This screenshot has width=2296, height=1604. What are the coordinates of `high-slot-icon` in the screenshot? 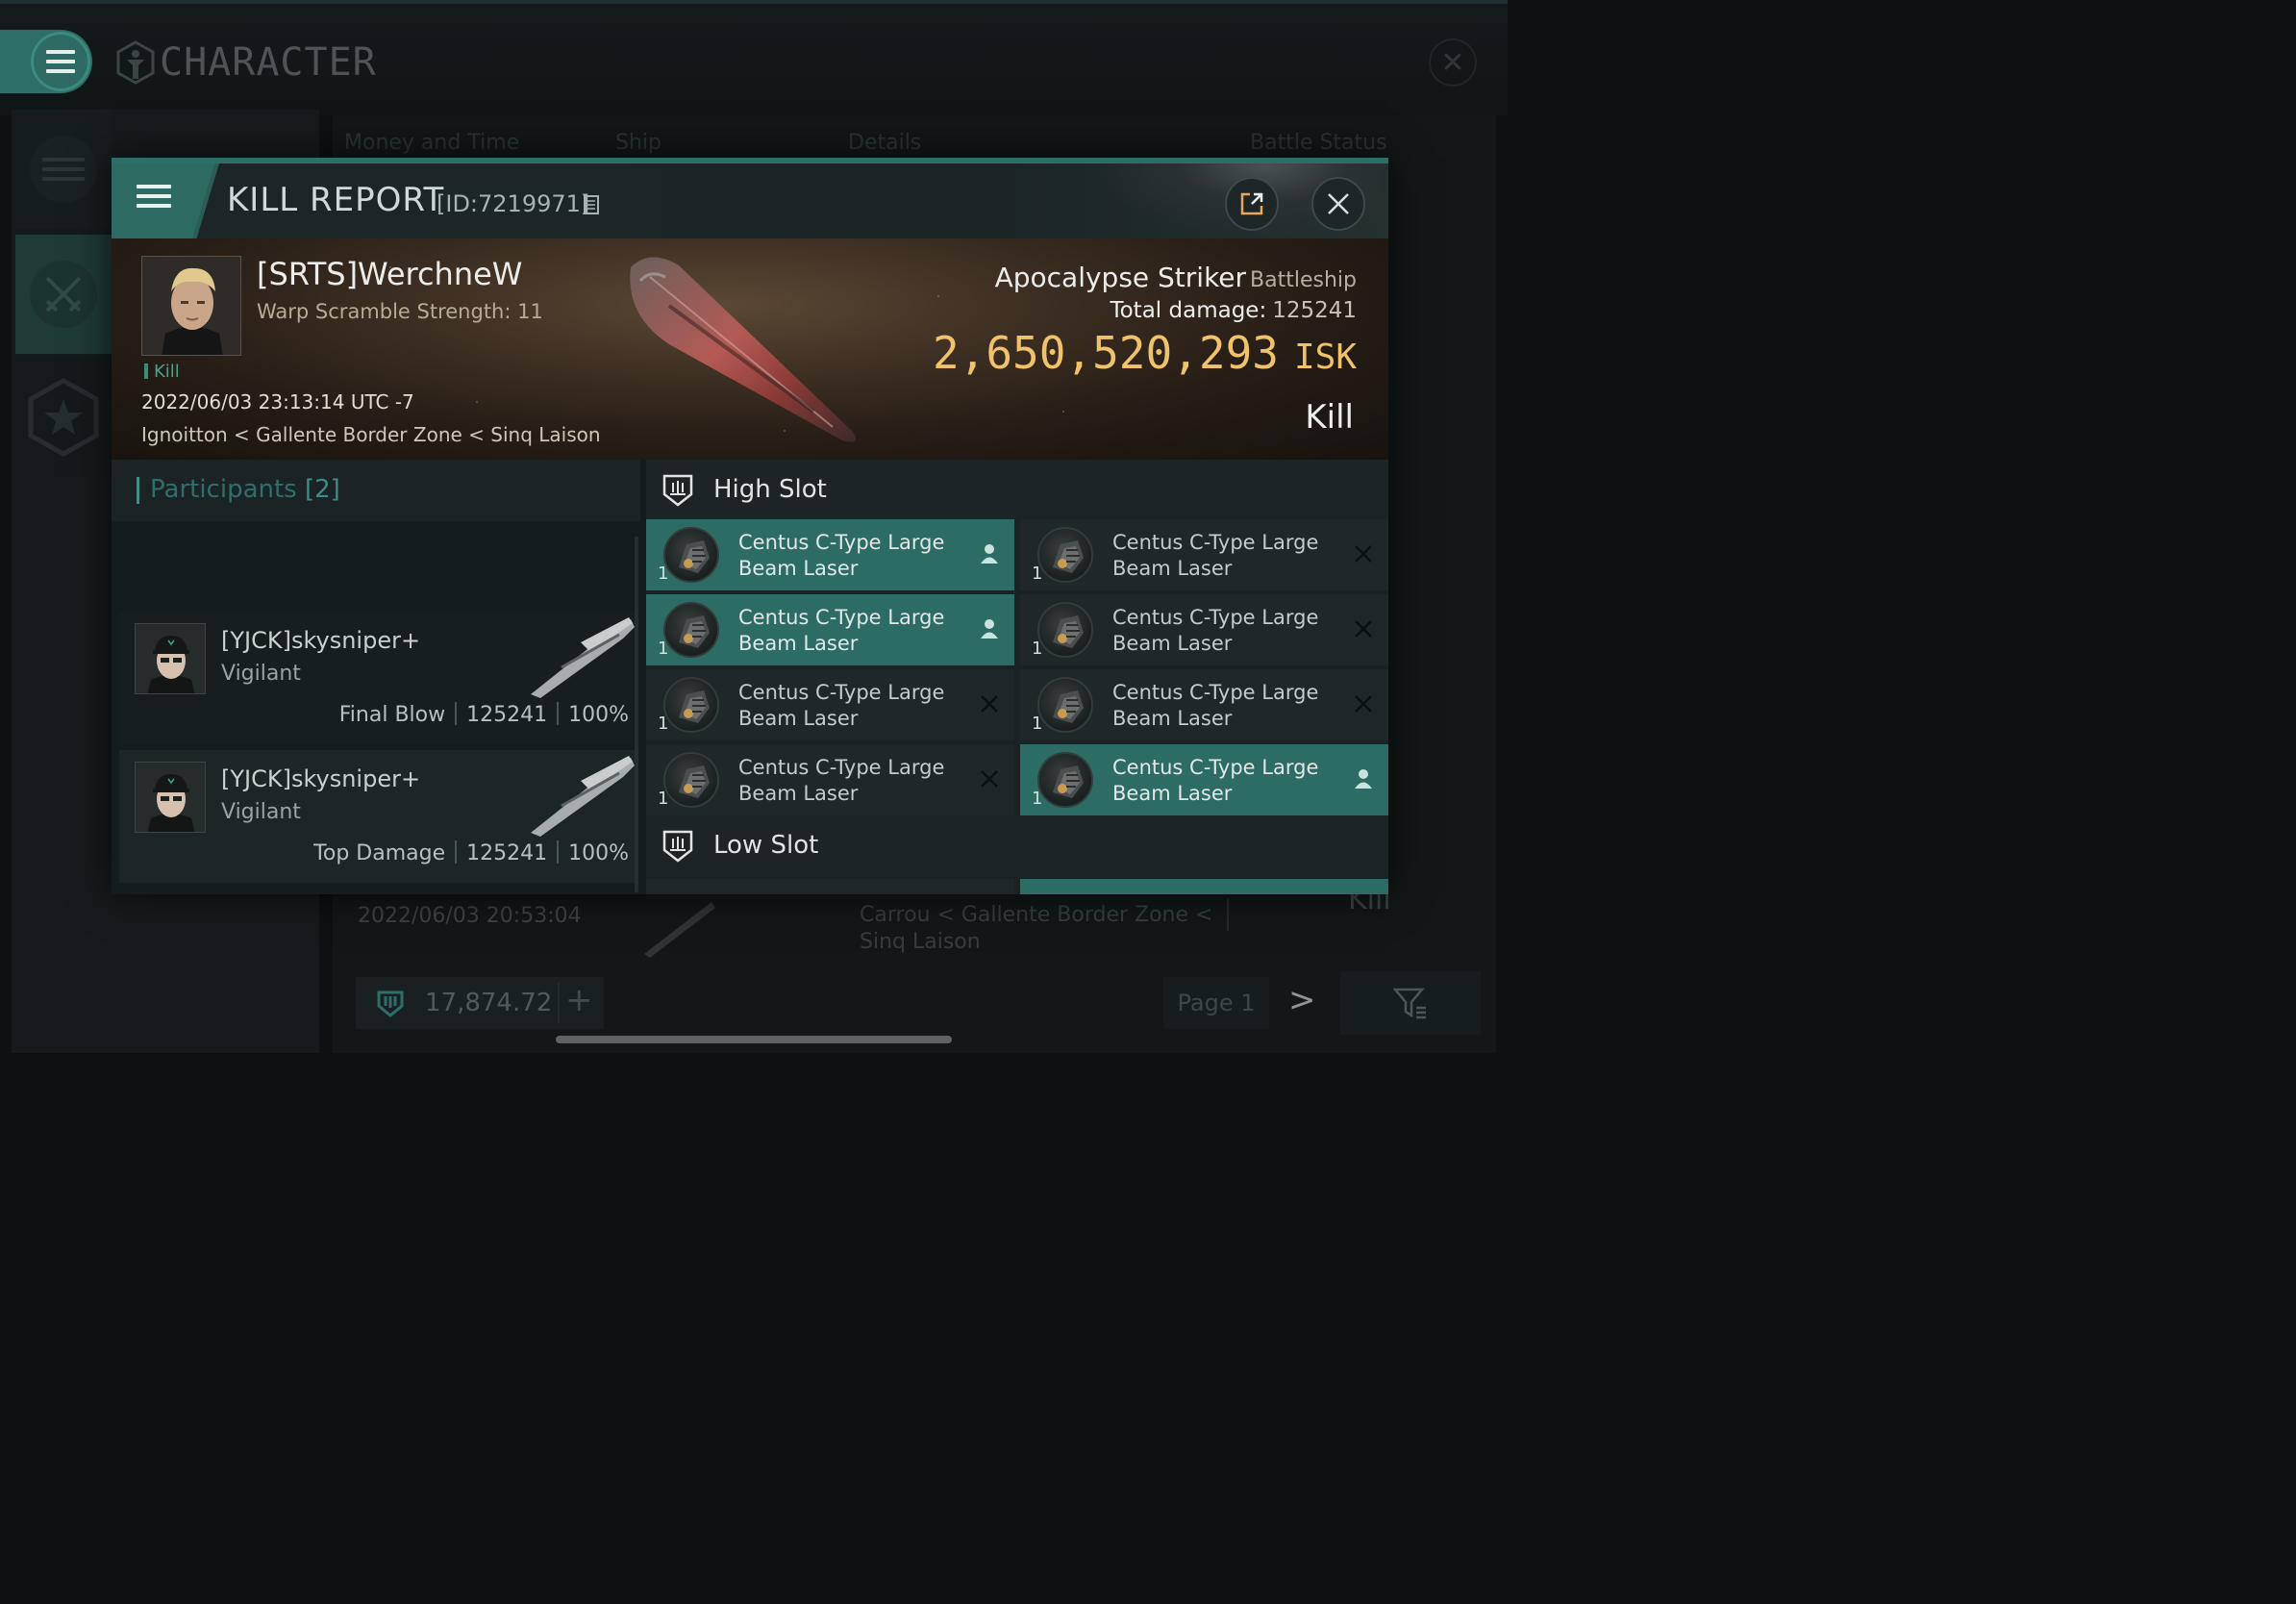 It's located at (677, 490).